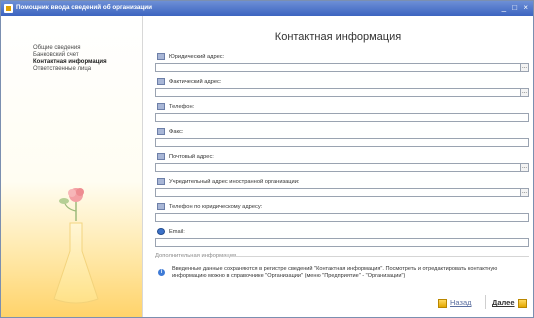 This screenshot has width=534, height=318. I want to click on info-icon: i, so click(161, 272).